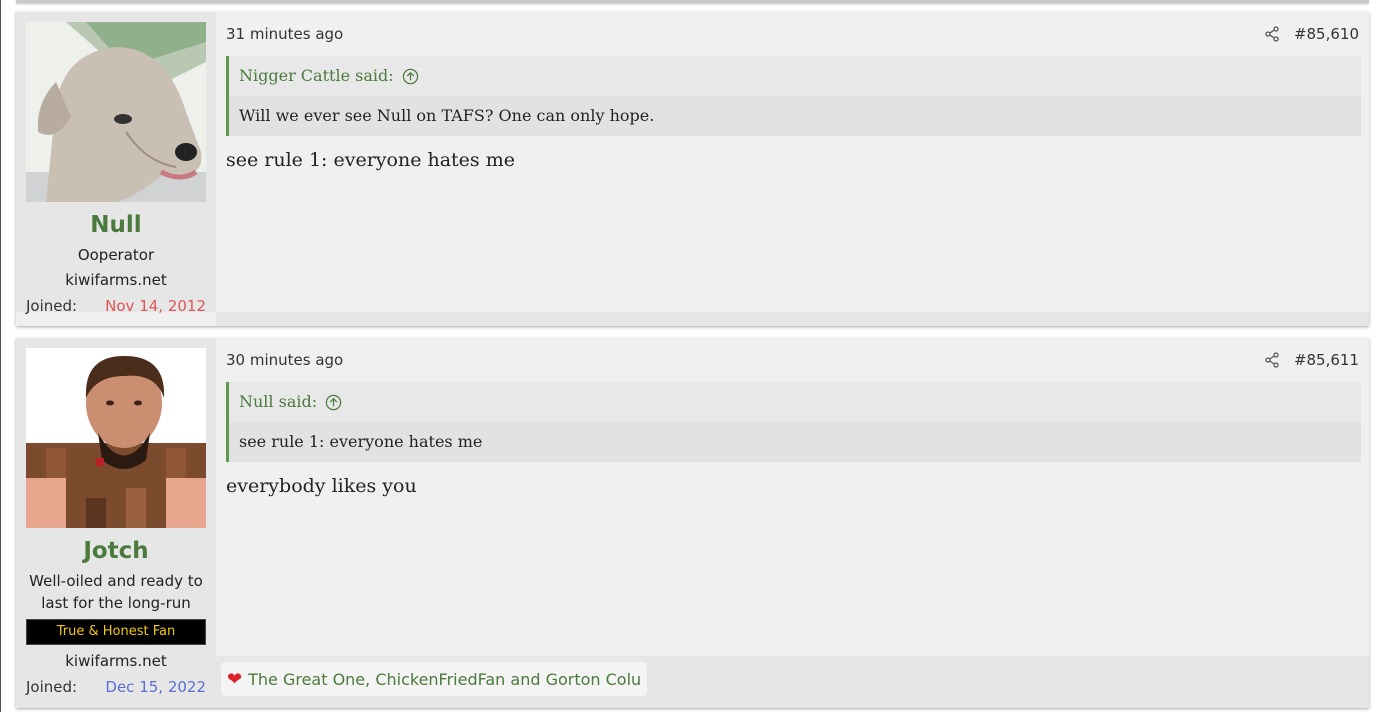  I want to click on person-avatar-icon, so click(116, 438).